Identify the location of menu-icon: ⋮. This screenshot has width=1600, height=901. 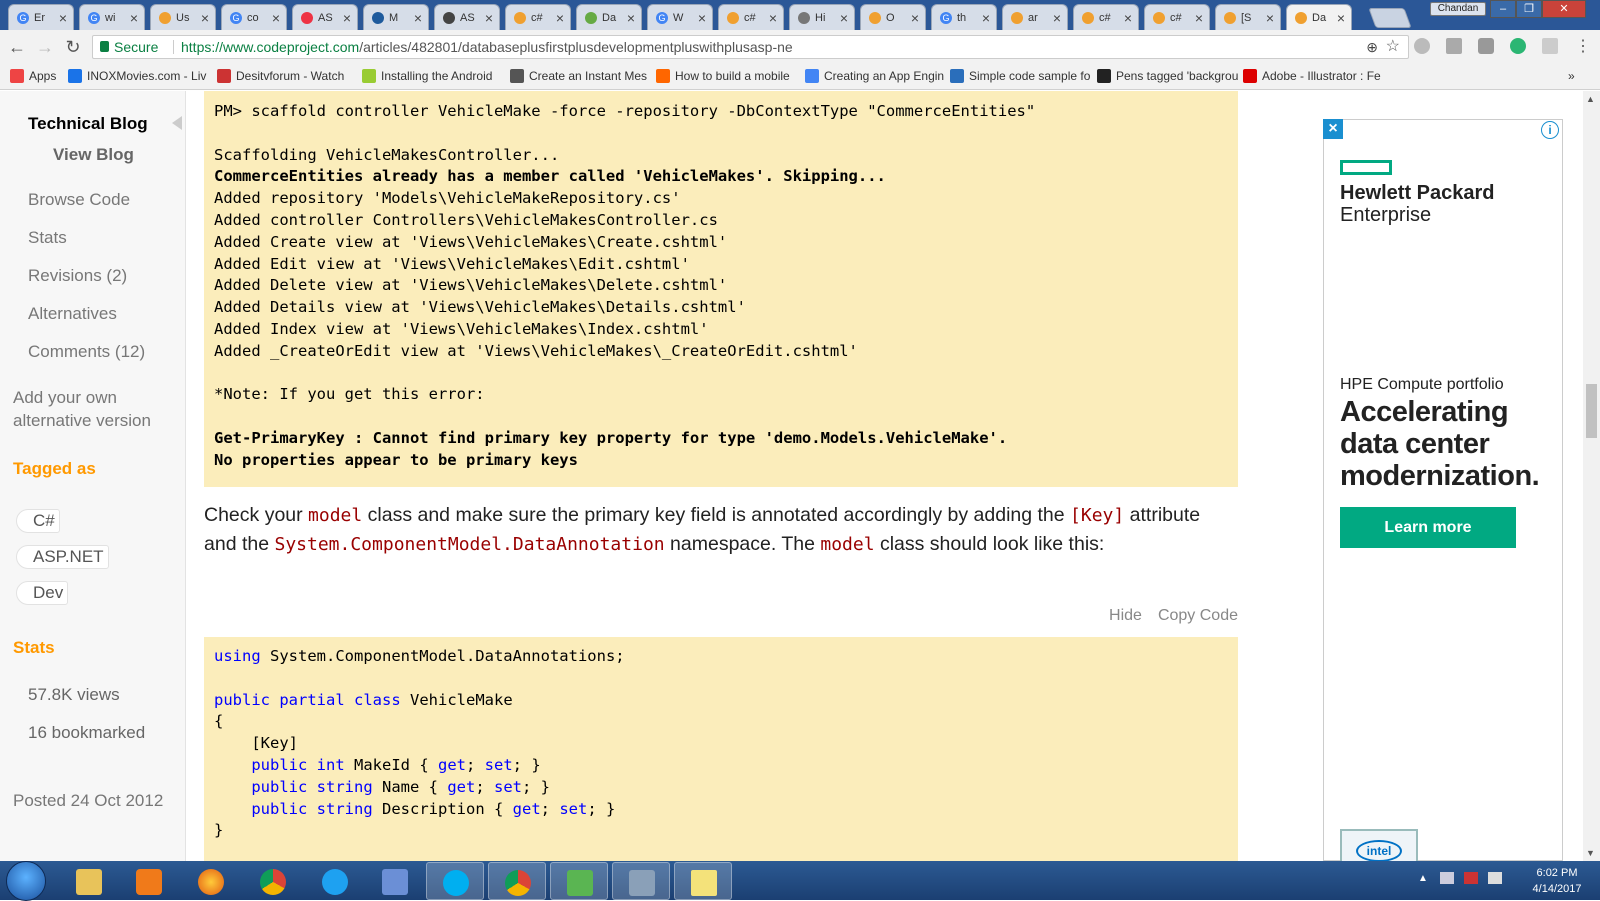
(1583, 47).